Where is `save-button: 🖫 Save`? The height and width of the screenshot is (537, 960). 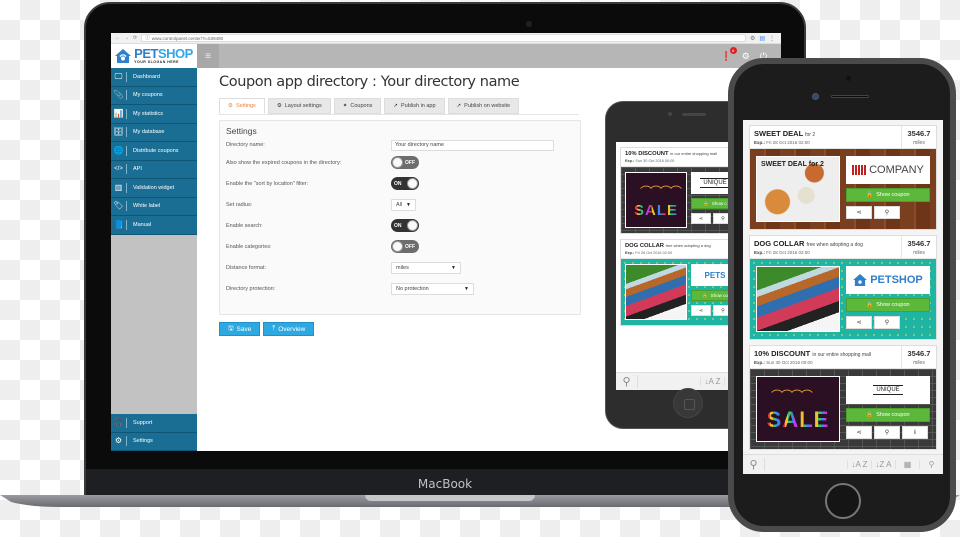
save-button: 🖫 Save is located at coordinates (240, 329).